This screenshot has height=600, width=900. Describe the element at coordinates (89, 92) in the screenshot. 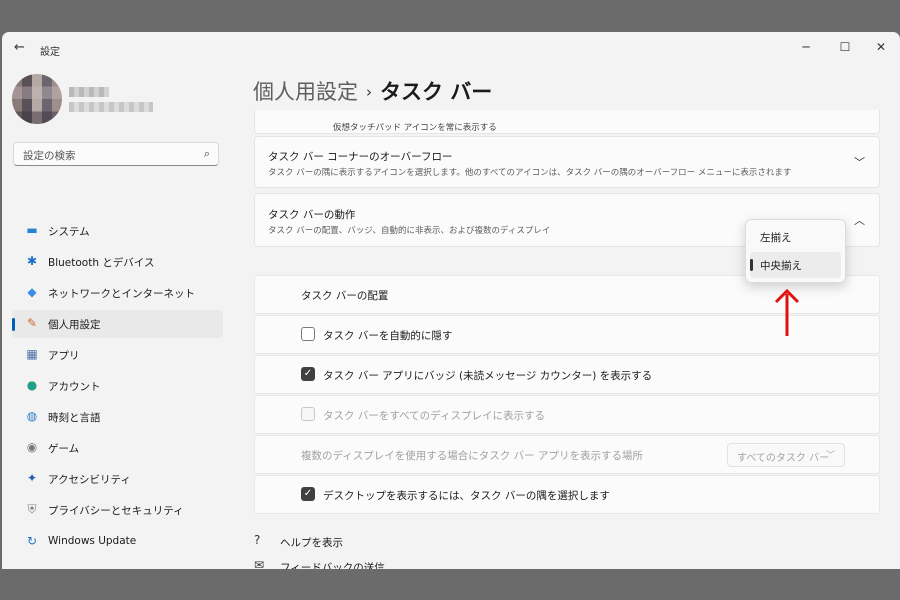

I see `user-name-redacted` at that location.